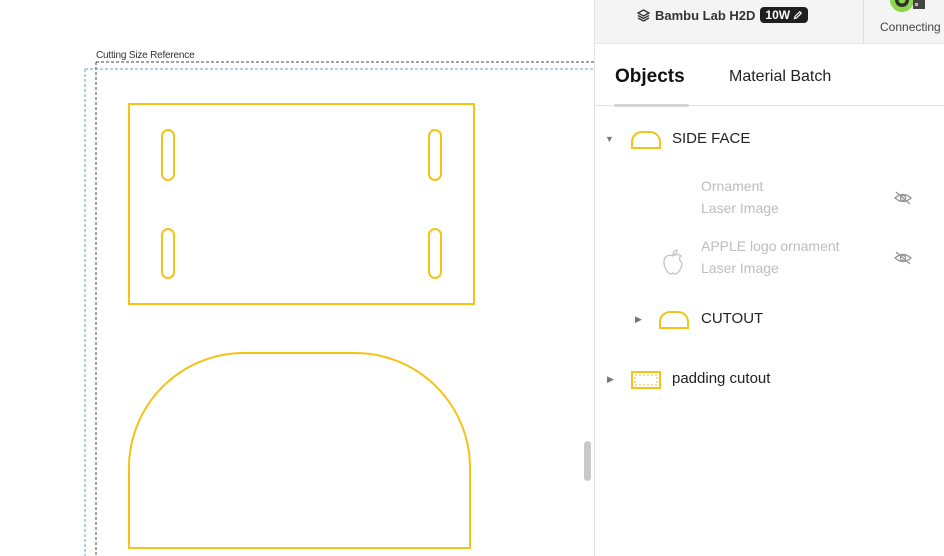 This screenshot has height=556, width=944. I want to click on tree-item-label: SIDE FACE, so click(711, 138).